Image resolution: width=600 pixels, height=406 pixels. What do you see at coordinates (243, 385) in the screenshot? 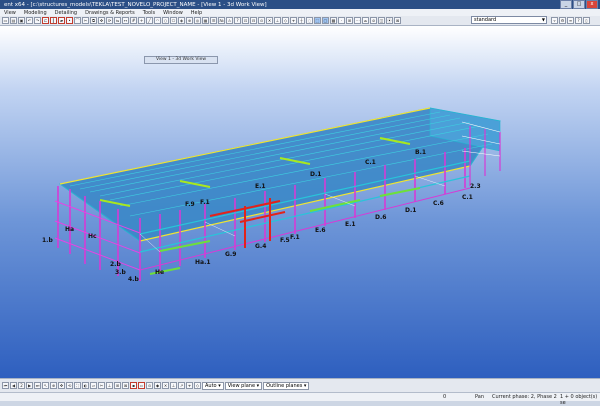
I see `plane-select: View plane ▾` at bounding box center [243, 385].